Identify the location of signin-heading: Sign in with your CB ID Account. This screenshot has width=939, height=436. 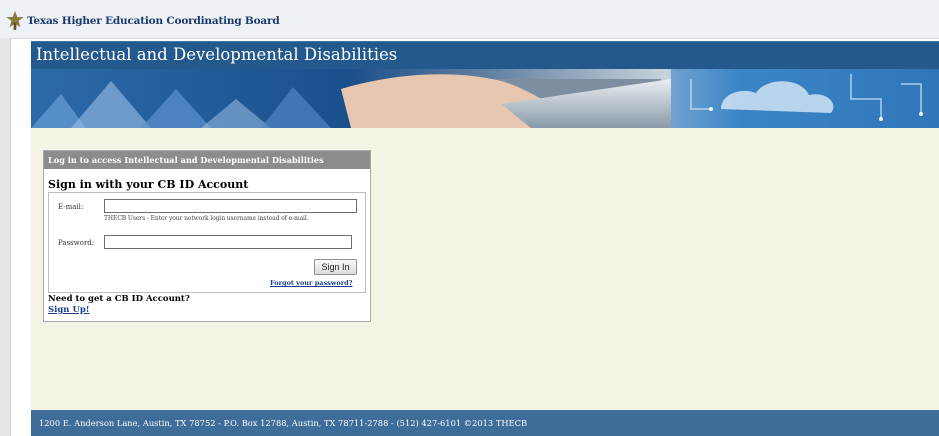
(148, 184).